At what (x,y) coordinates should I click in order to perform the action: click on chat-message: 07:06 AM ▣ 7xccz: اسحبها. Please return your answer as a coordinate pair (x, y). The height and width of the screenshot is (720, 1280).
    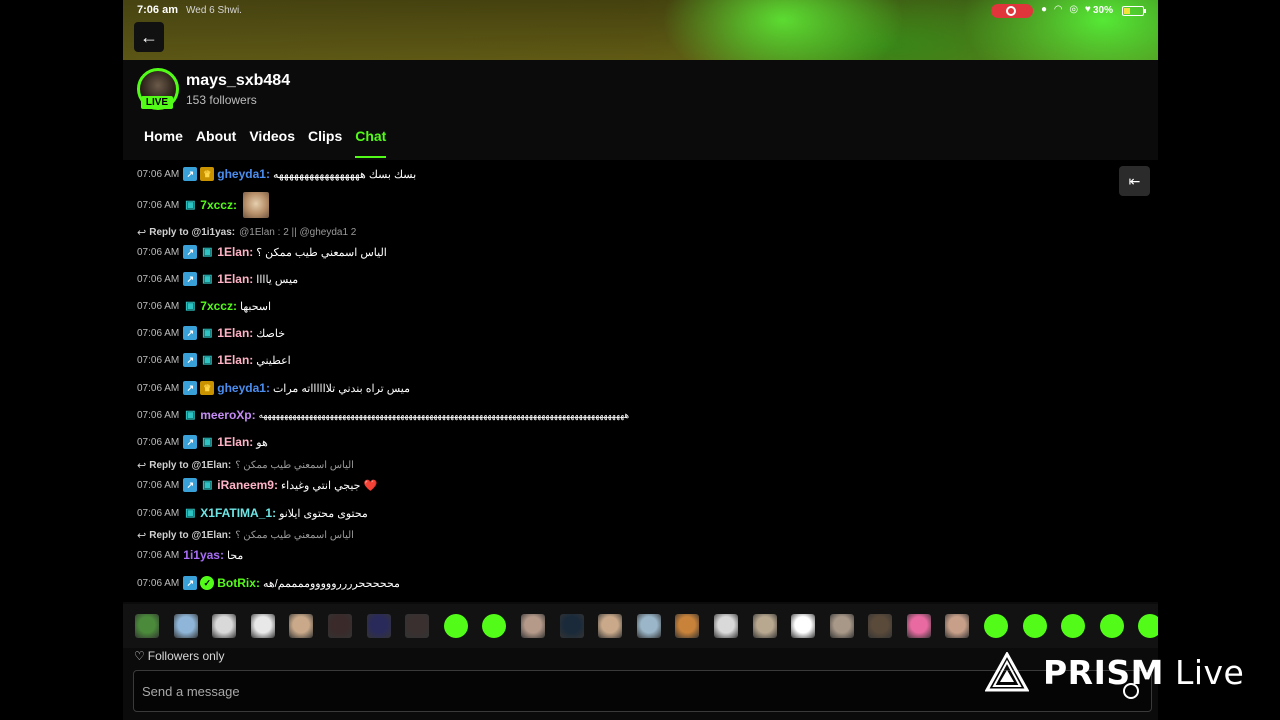
    Looking at the image, I should click on (204, 306).